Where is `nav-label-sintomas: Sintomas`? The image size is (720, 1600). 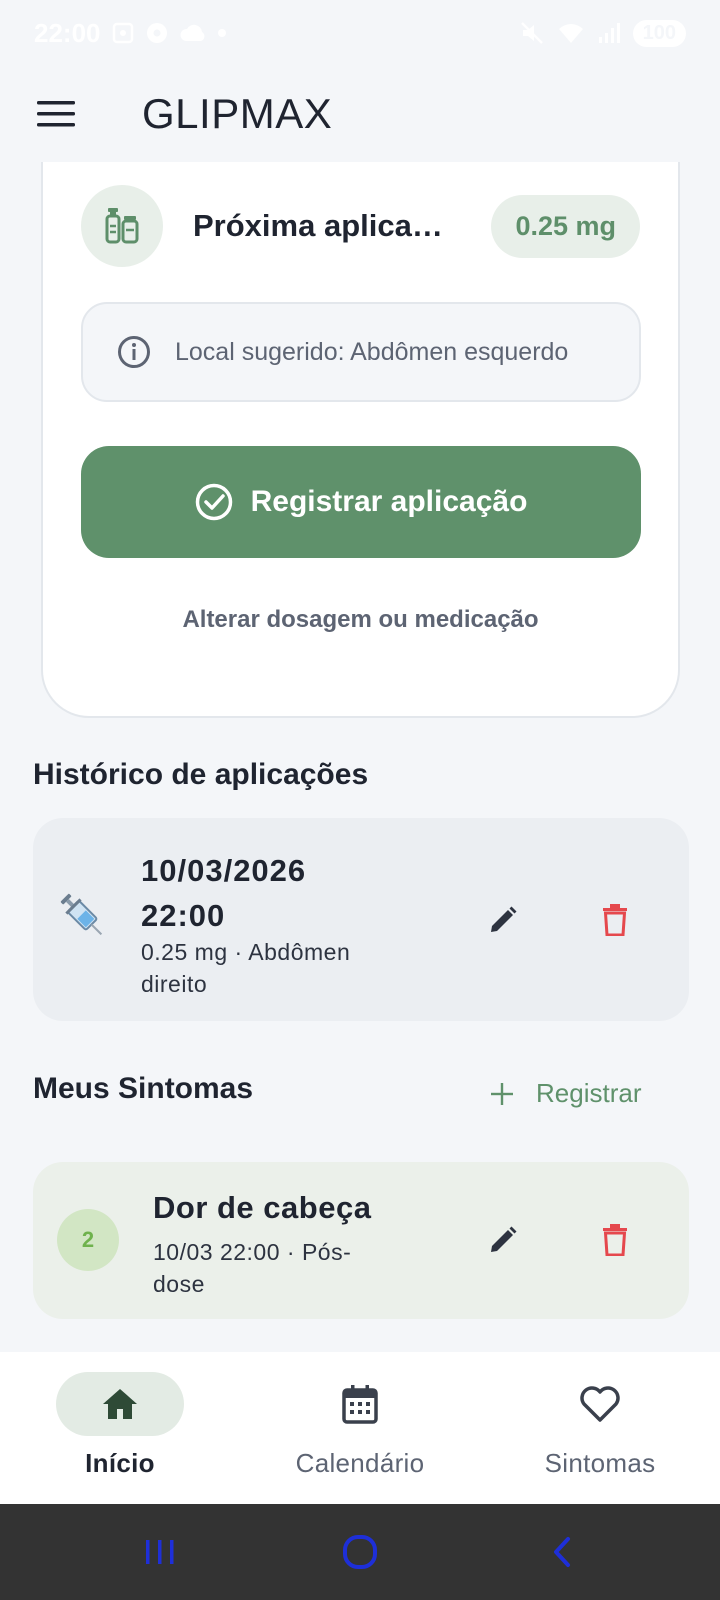 nav-label-sintomas: Sintomas is located at coordinates (600, 1463).